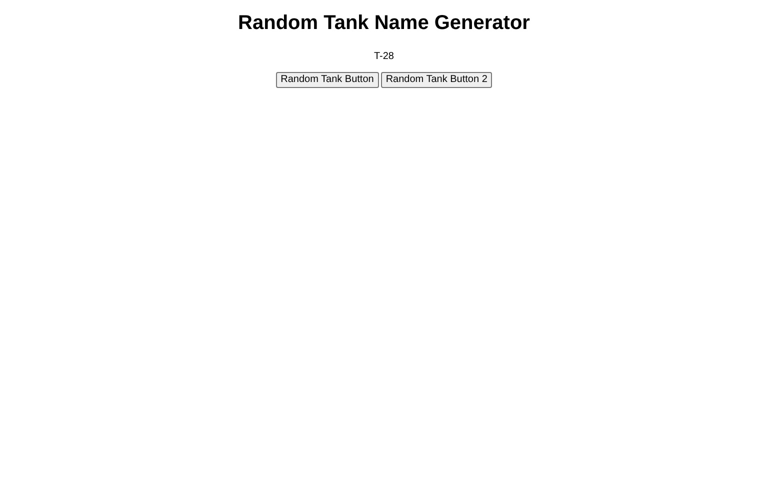 The image size is (768, 480). Describe the element at coordinates (384, 23) in the screenshot. I see `page-title: Random Tank Name Generator` at that location.